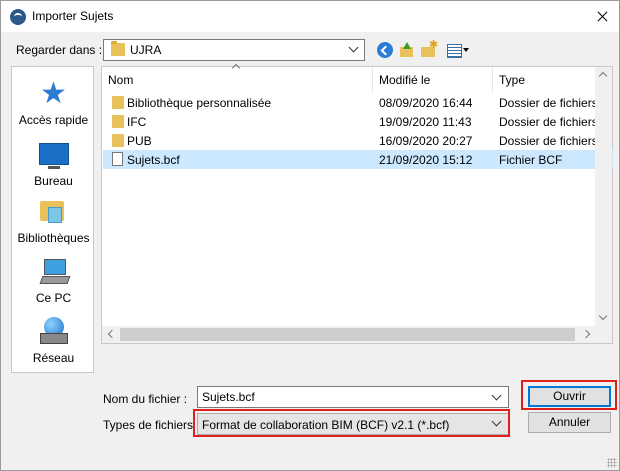  I want to click on file-type: Fichier BCF, so click(531, 160).